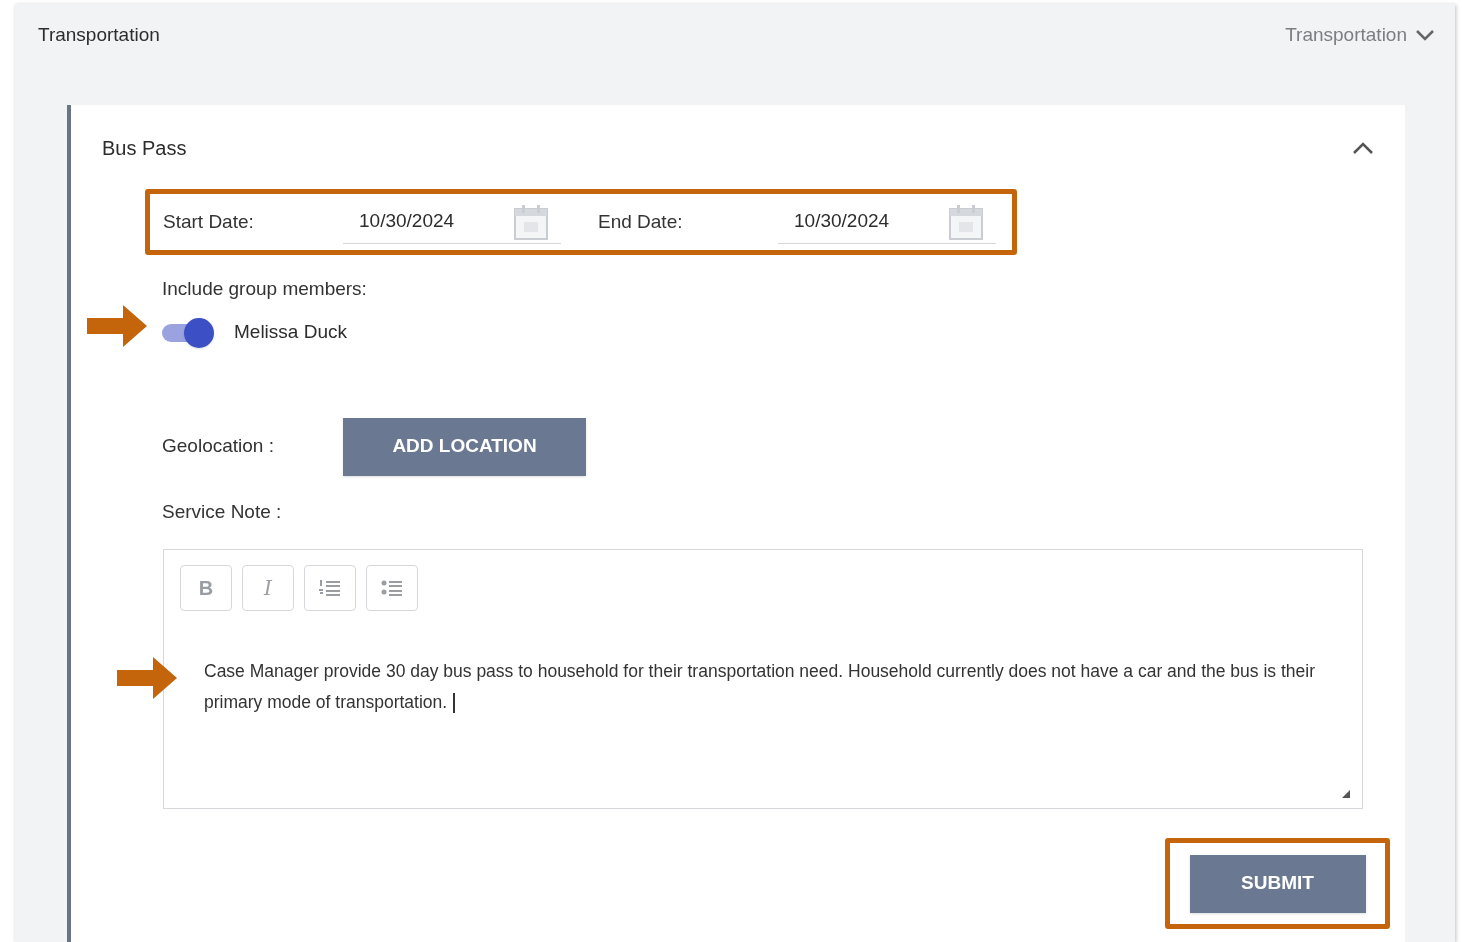 This screenshot has width=1471, height=942. I want to click on group-label: Include group members:, so click(265, 289).